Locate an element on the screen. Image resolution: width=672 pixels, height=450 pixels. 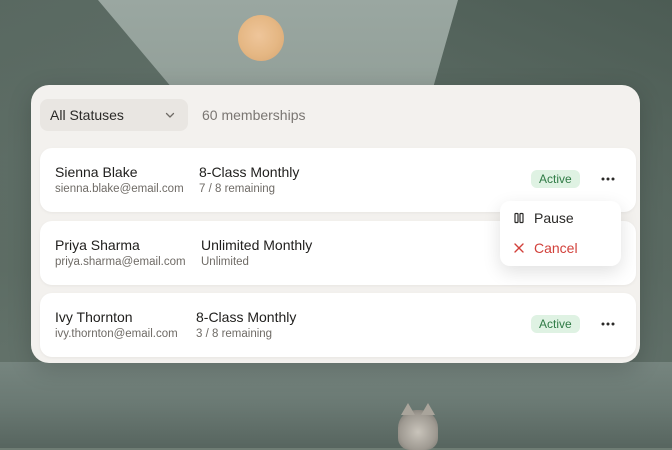
chevron-down-icon is located at coordinates (170, 115).